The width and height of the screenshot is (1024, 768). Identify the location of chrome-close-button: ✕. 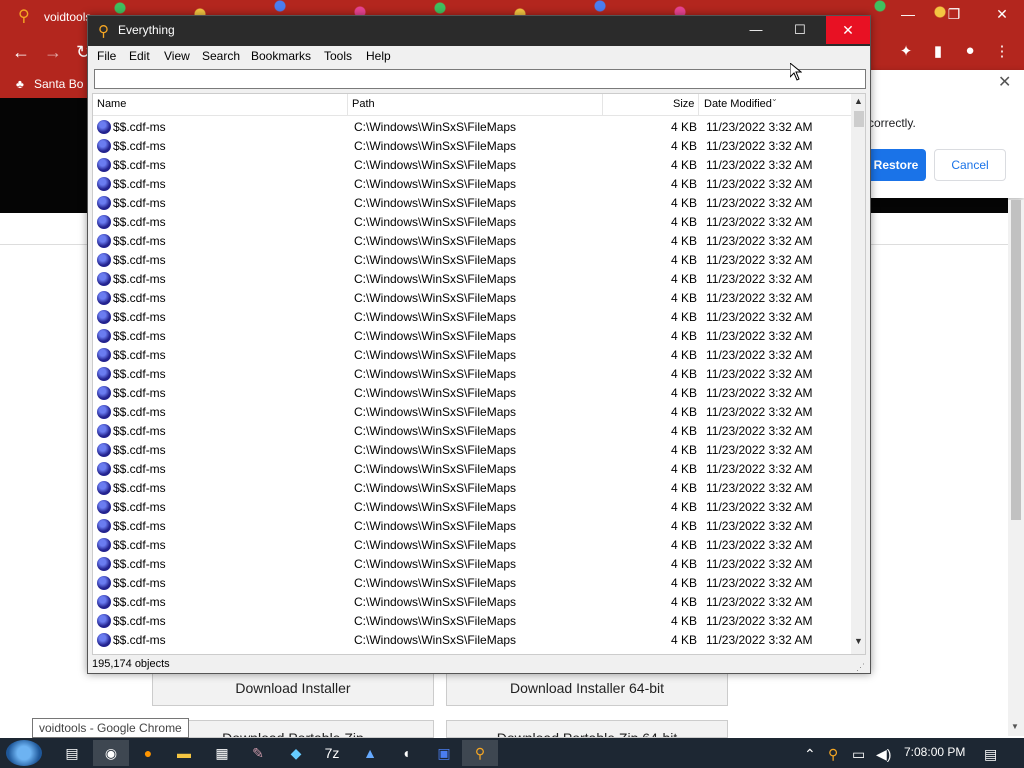
(1002, 14).